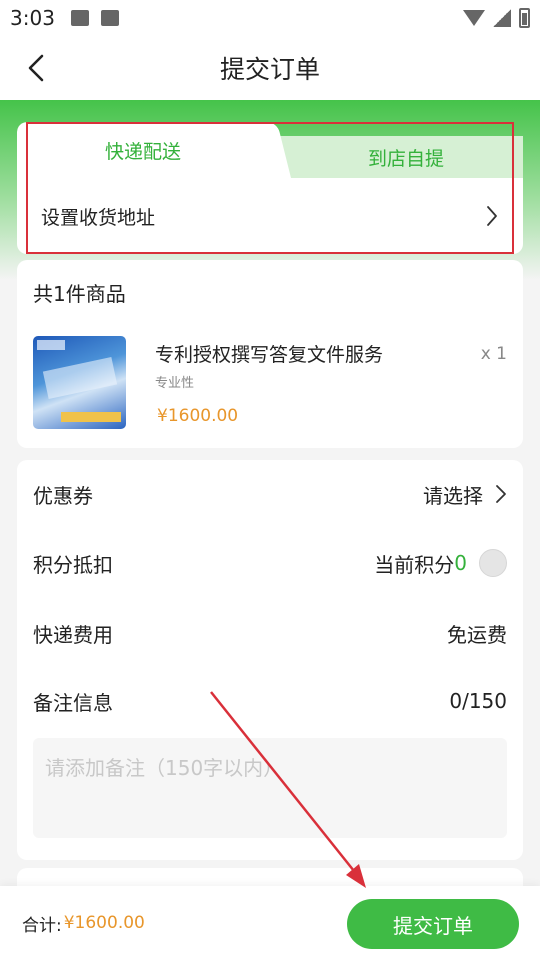  I want to click on battery-icon, so click(524, 18).